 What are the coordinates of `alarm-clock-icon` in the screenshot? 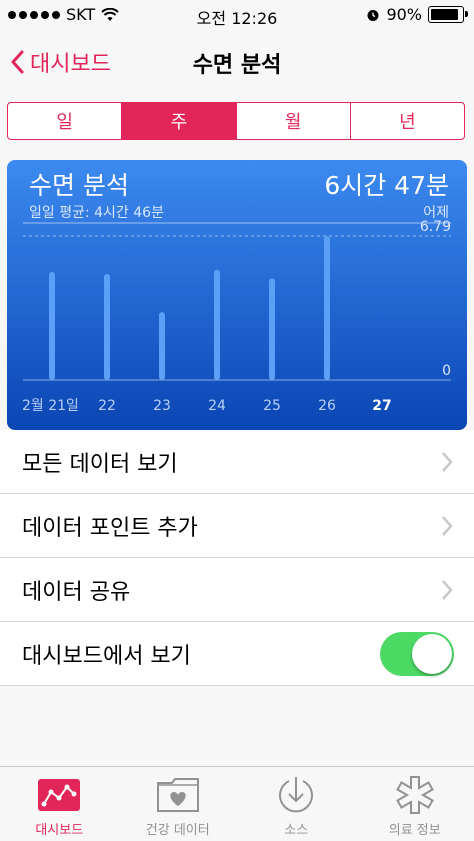 It's located at (373, 15).